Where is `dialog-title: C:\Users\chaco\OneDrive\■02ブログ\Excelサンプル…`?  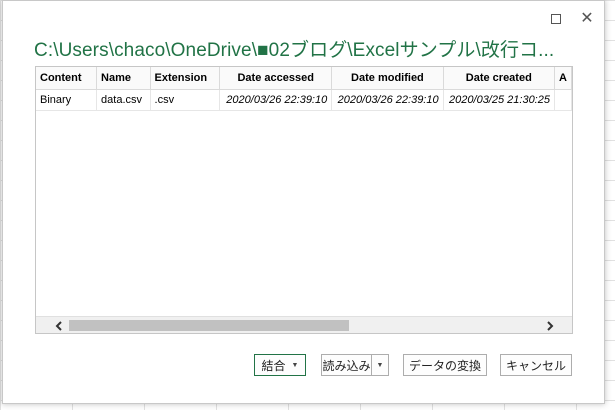 dialog-title: C:\Users\chaco\OneDrive\■02ブログ\Excelサンプル… is located at coordinates (294, 50).